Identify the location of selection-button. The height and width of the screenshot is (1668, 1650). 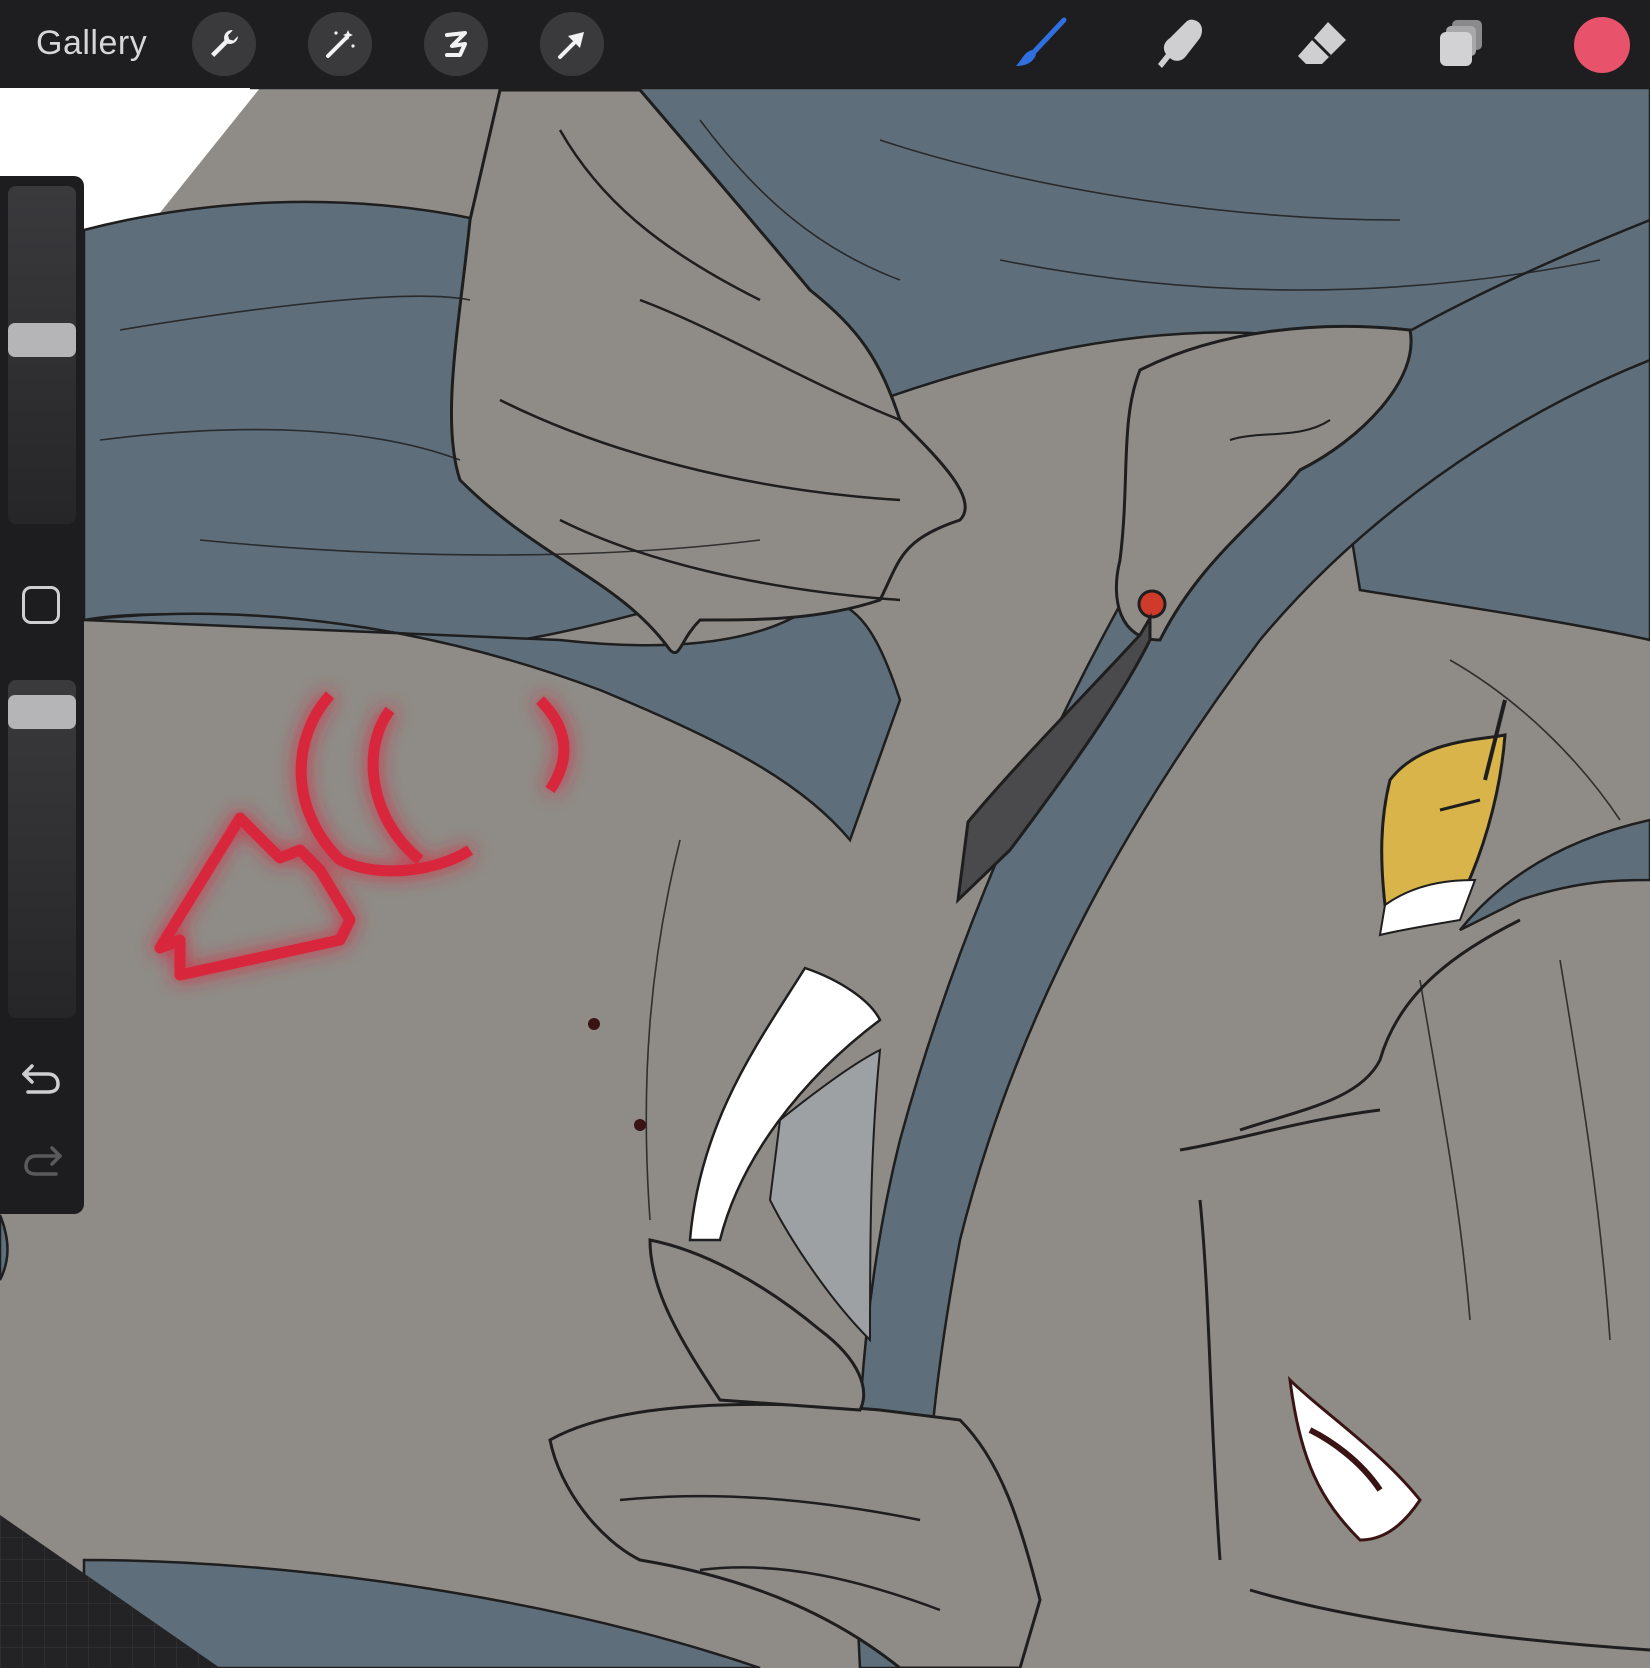
(456, 44).